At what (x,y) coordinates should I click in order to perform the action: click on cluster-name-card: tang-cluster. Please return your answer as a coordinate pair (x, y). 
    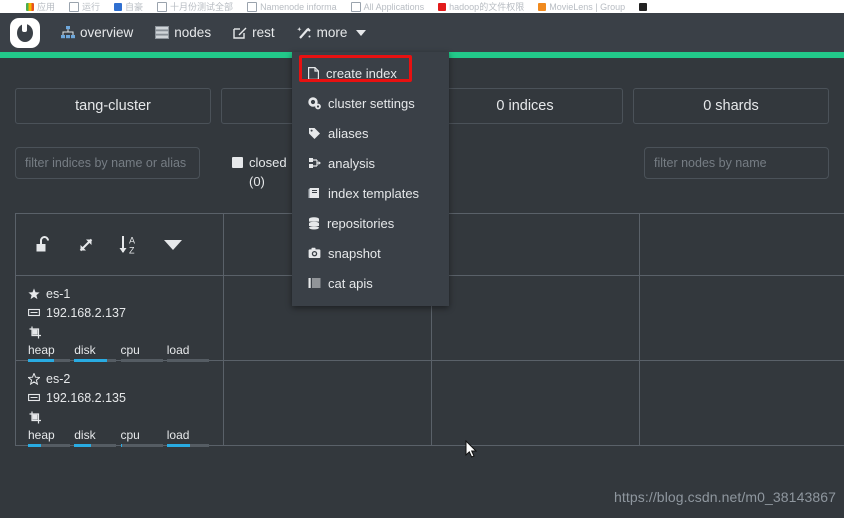
    Looking at the image, I should click on (113, 106).